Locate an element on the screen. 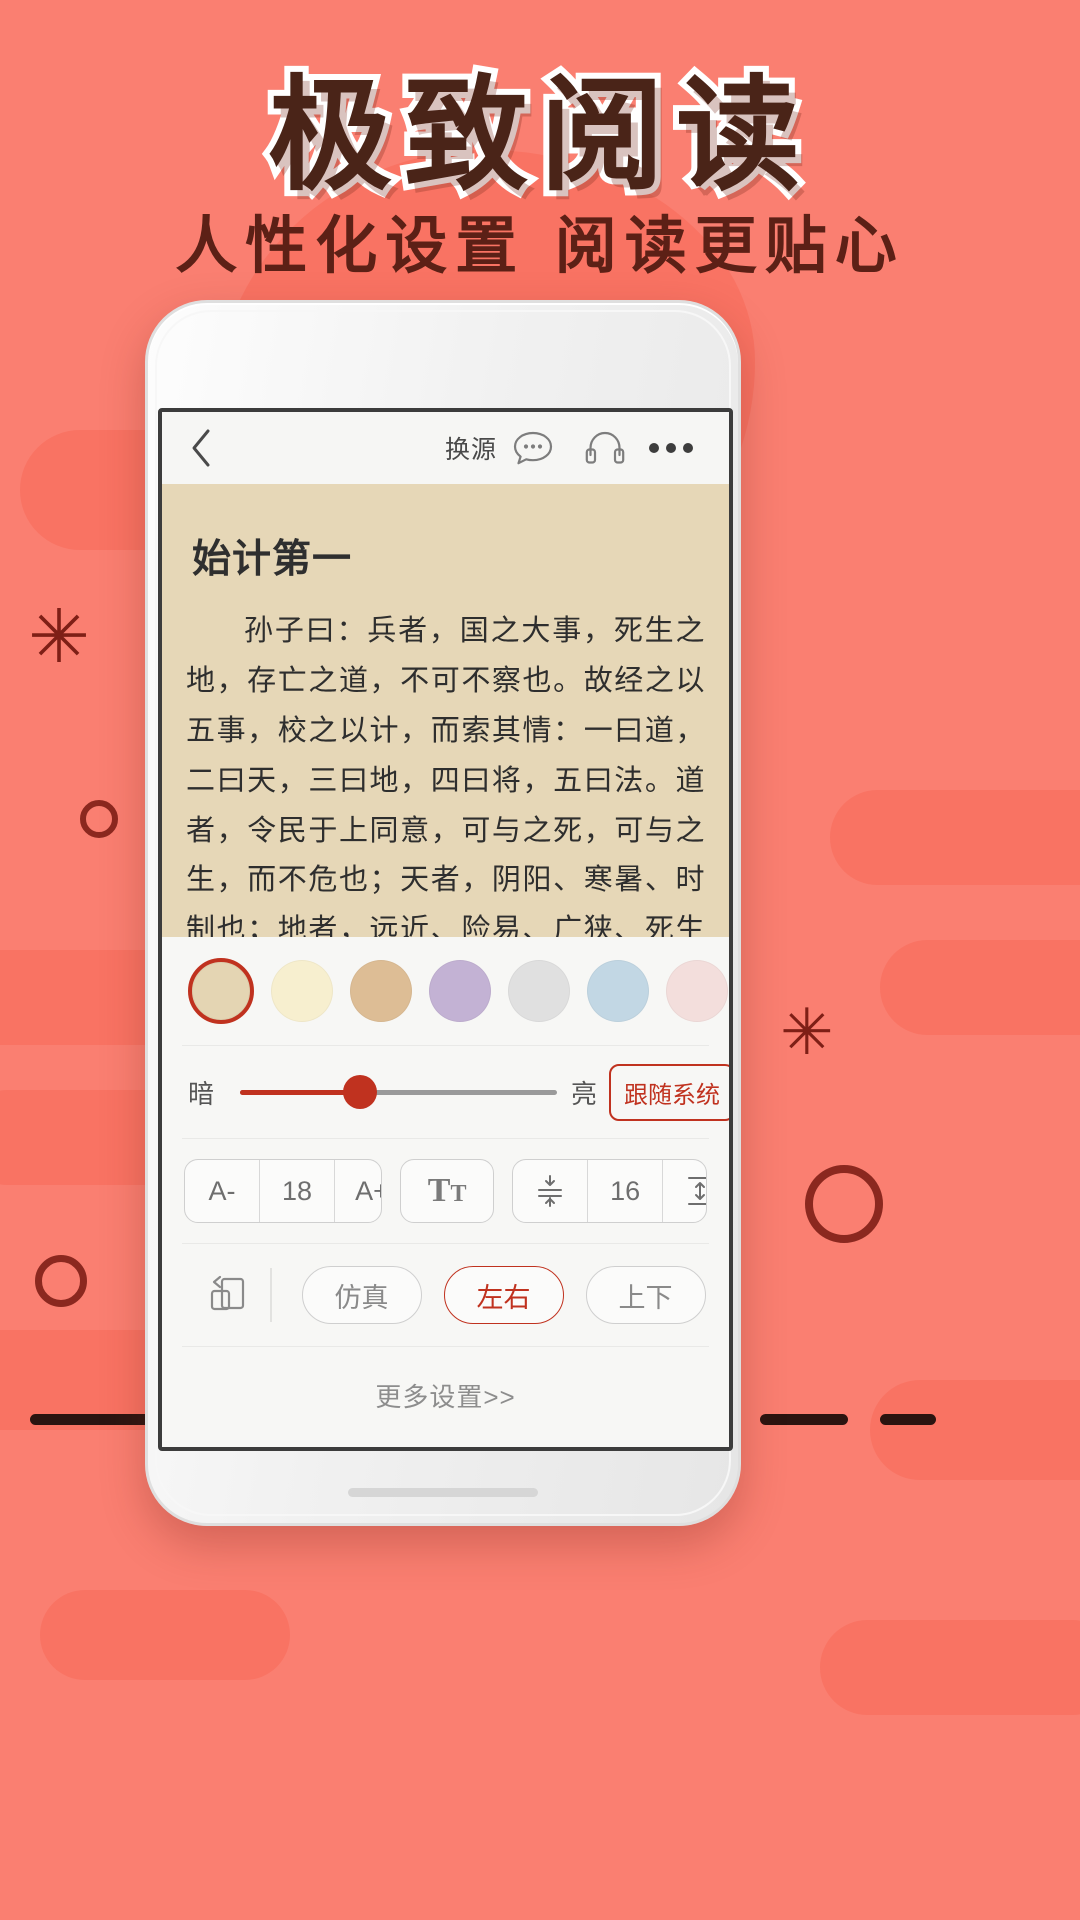 This screenshot has height=1920, width=1080. brightness-bright-label: 亮 is located at coordinates (583, 1093).